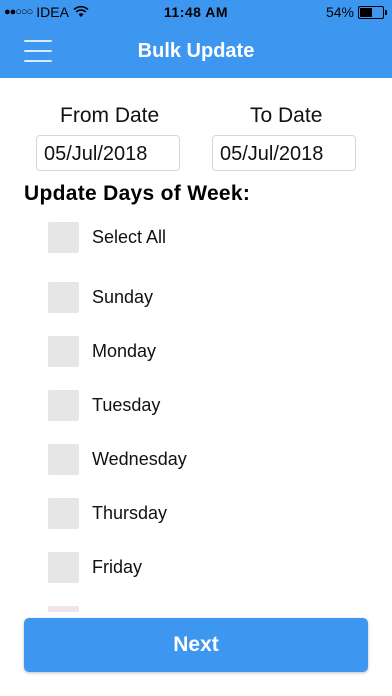 Image resolution: width=392 pixels, height=696 pixels. I want to click on day-label: Friday, so click(117, 567).